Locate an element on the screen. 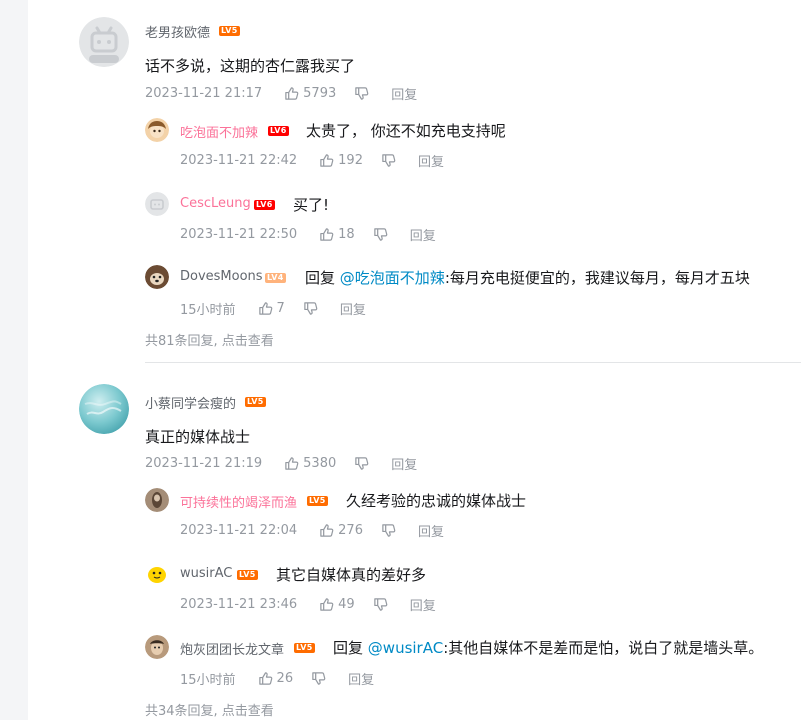  mention-link: @wusirAC is located at coordinates (405, 648).